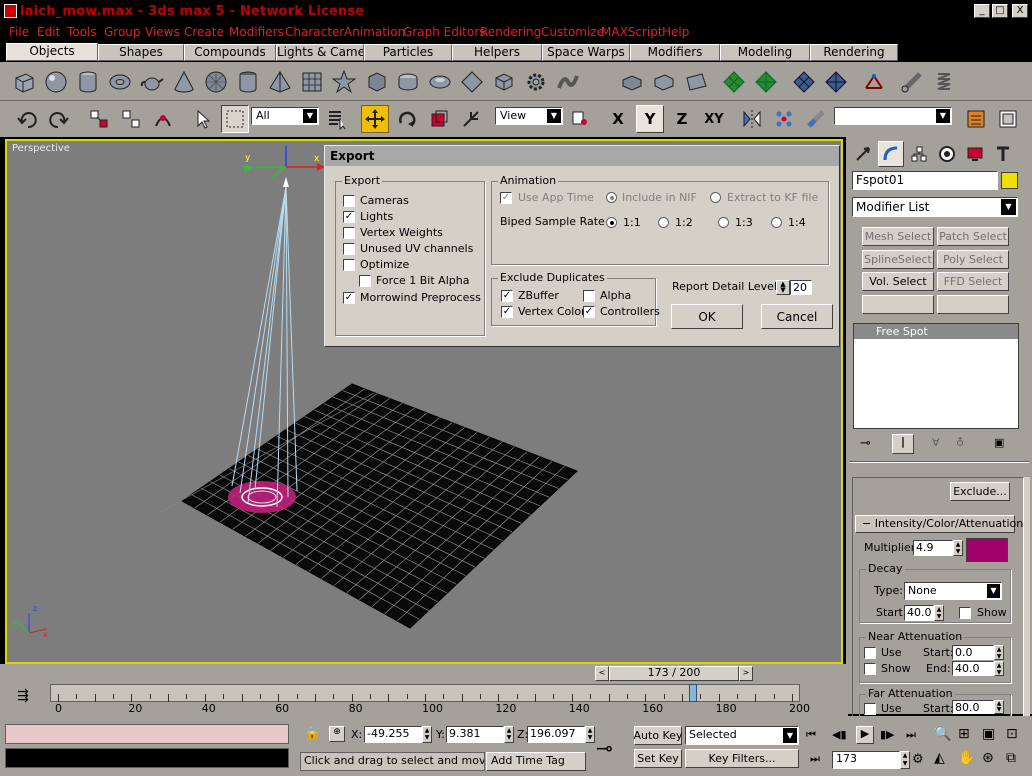 The height and width of the screenshot is (776, 1032). Describe the element at coordinates (650, 119) in the screenshot. I see `axis-y-button: Y` at that location.